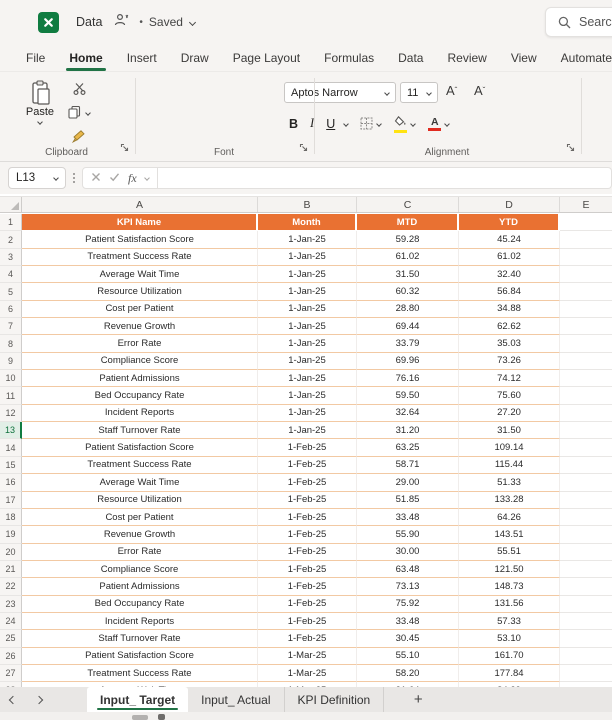 This screenshot has width=612, height=720. I want to click on cell-mtd: 63.25, so click(408, 448).